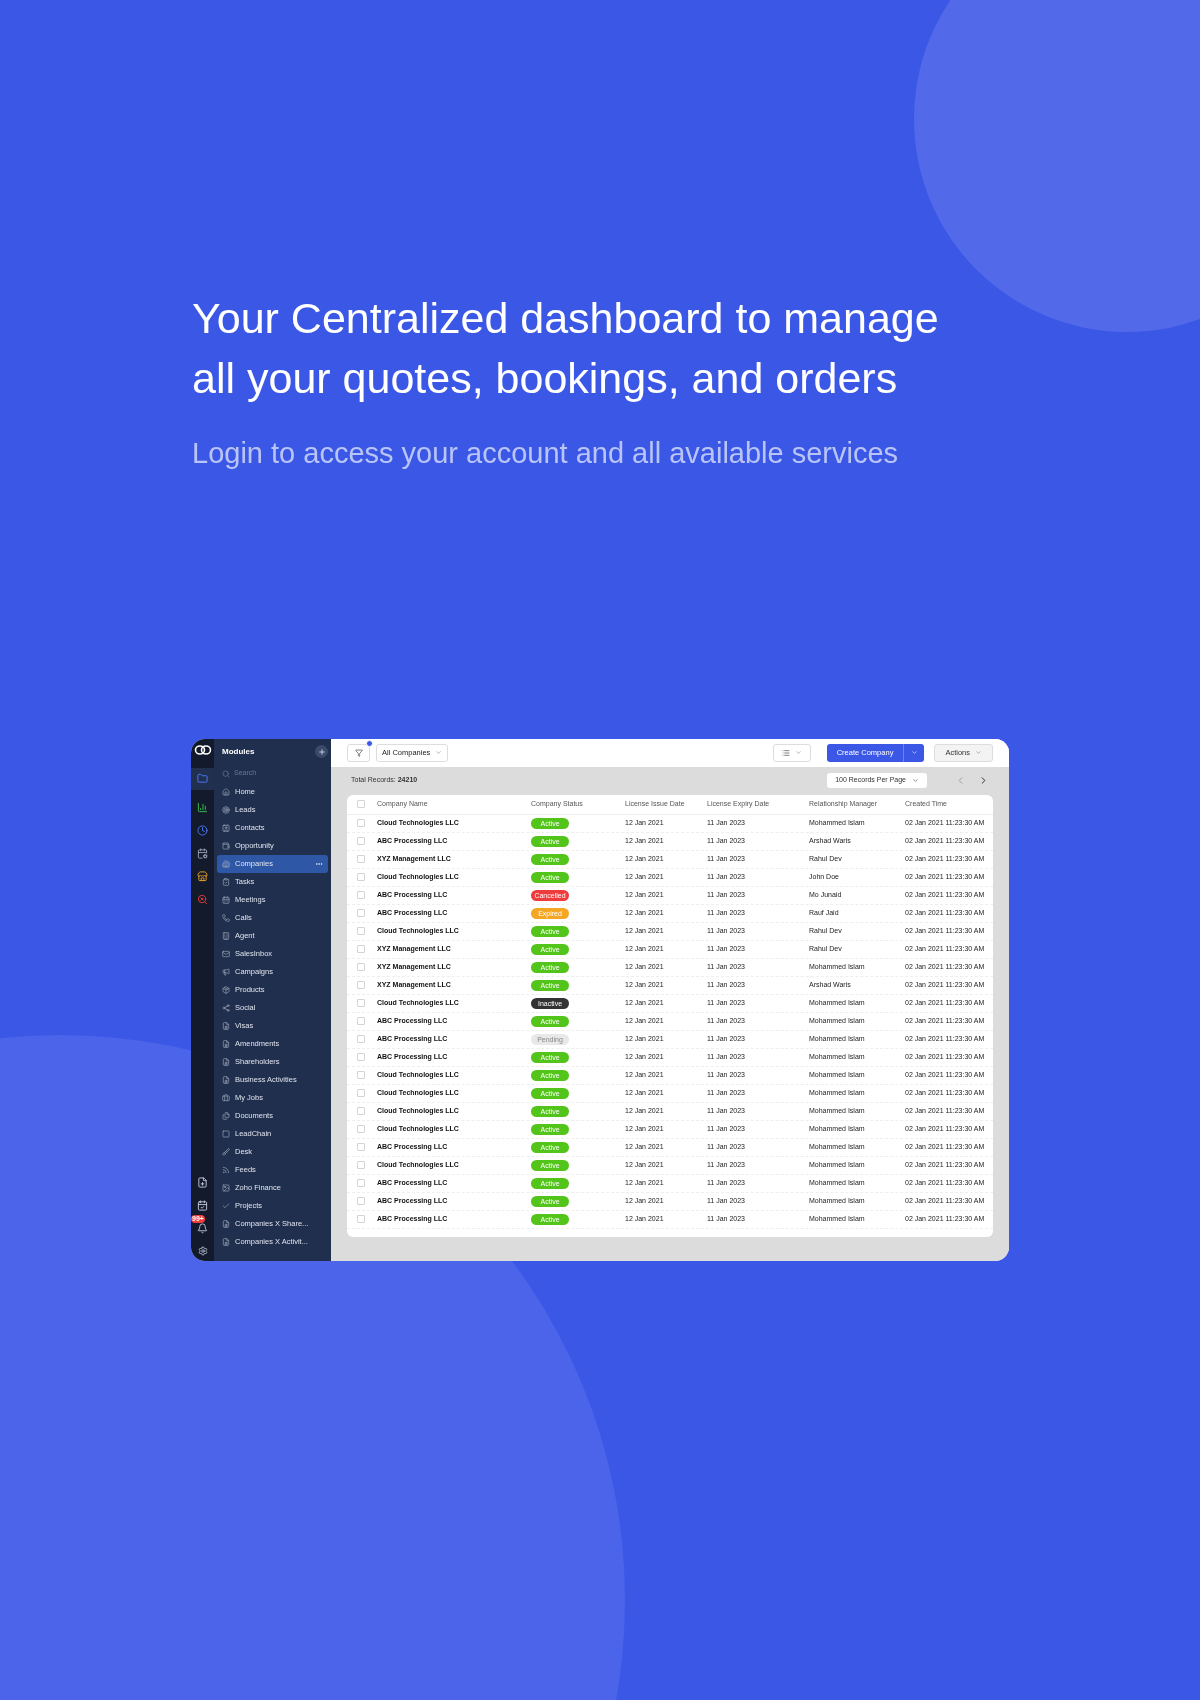 This screenshot has width=1200, height=1700. I want to click on briefcase-icon, so click(226, 1097).